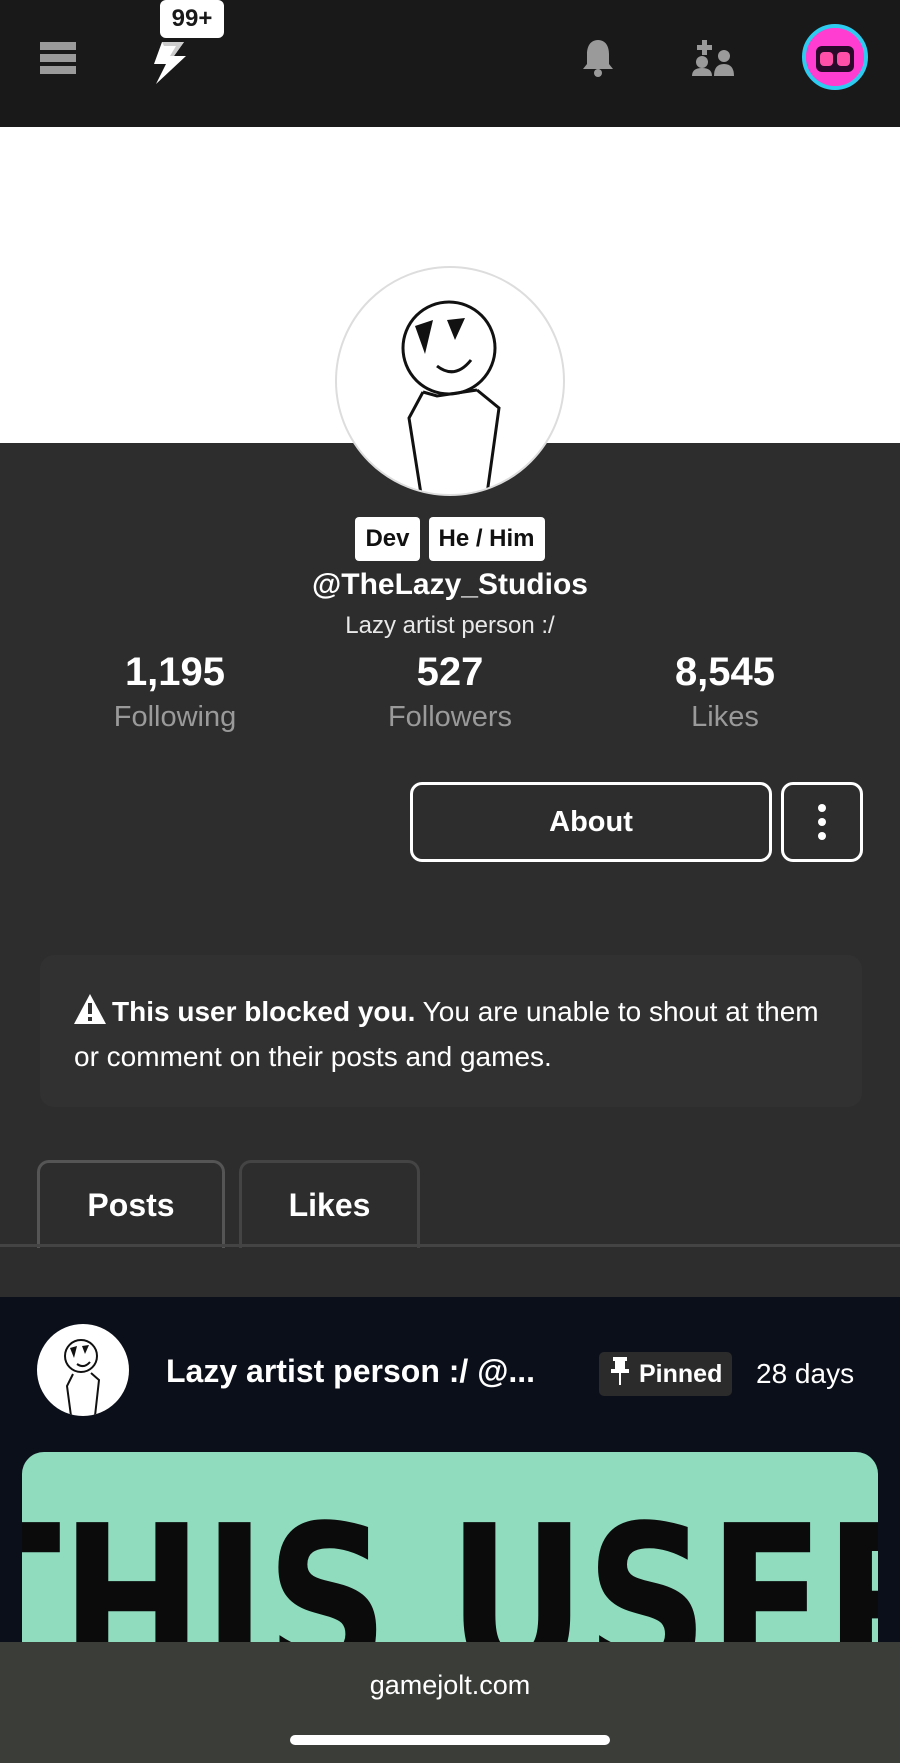 This screenshot has width=900, height=1763. Describe the element at coordinates (450, 717) in the screenshot. I see `stat-label: Followers` at that location.